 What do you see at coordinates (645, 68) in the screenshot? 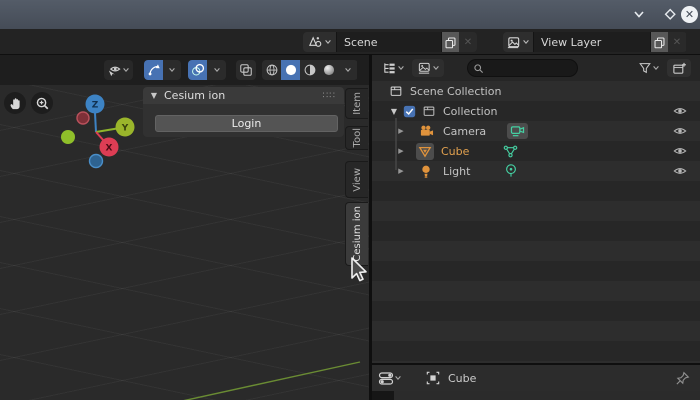
I see `filter-funnel-icon` at bounding box center [645, 68].